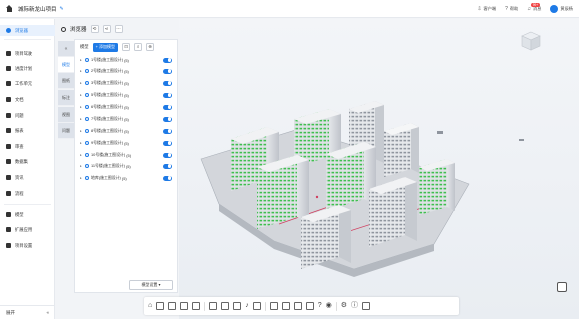 The height and width of the screenshot is (319, 579). What do you see at coordinates (127, 95) in the screenshot?
I see `list-item: ▸ 5号楼(施工图设计) (5)` at bounding box center [127, 95].